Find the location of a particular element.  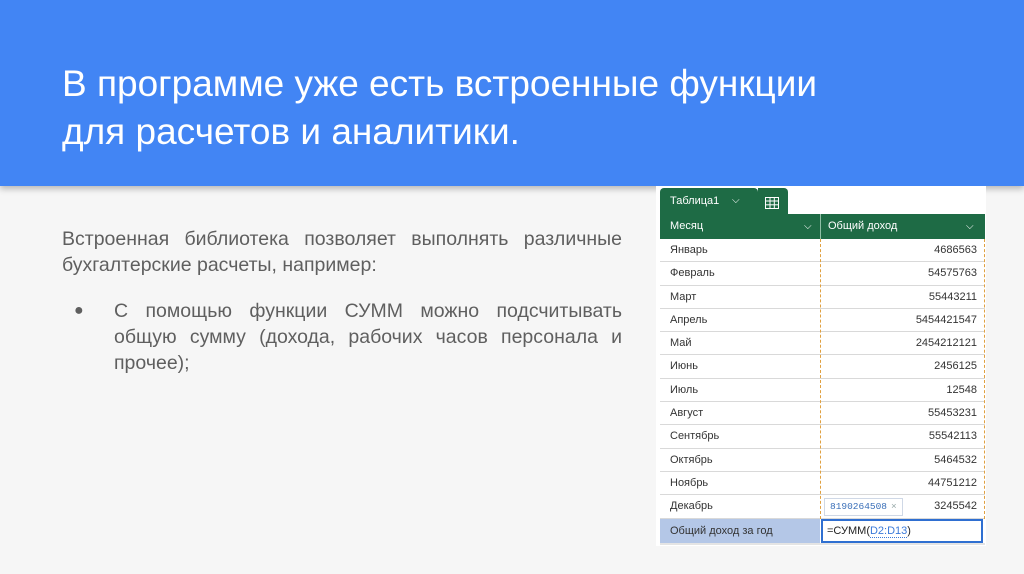

month-cell: Март is located at coordinates (683, 297).